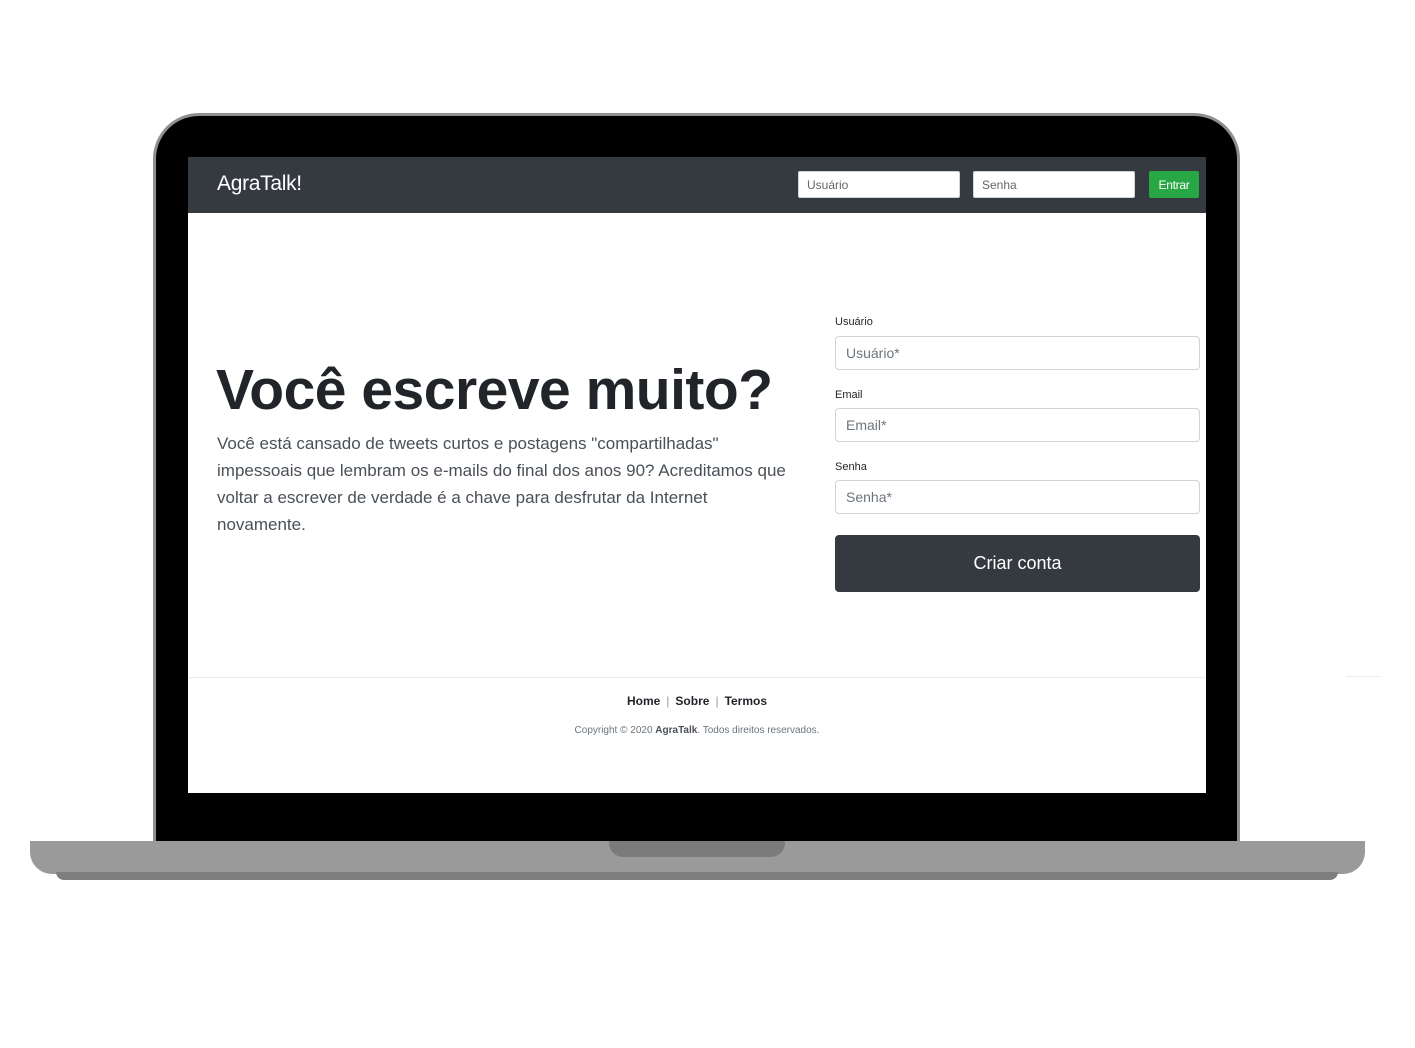 Image resolution: width=1415 pixels, height=1048 pixels. Describe the element at coordinates (697, 849) in the screenshot. I see `laptop-notch` at that location.